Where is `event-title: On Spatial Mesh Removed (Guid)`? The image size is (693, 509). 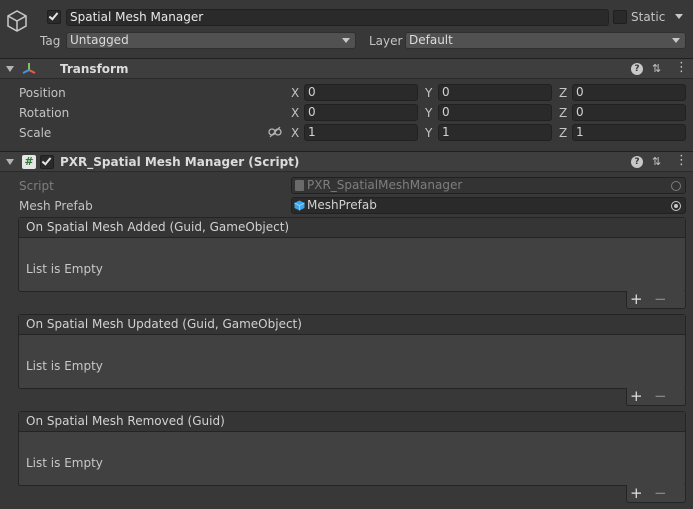 event-title: On Spatial Mesh Removed (Guid) is located at coordinates (352, 422).